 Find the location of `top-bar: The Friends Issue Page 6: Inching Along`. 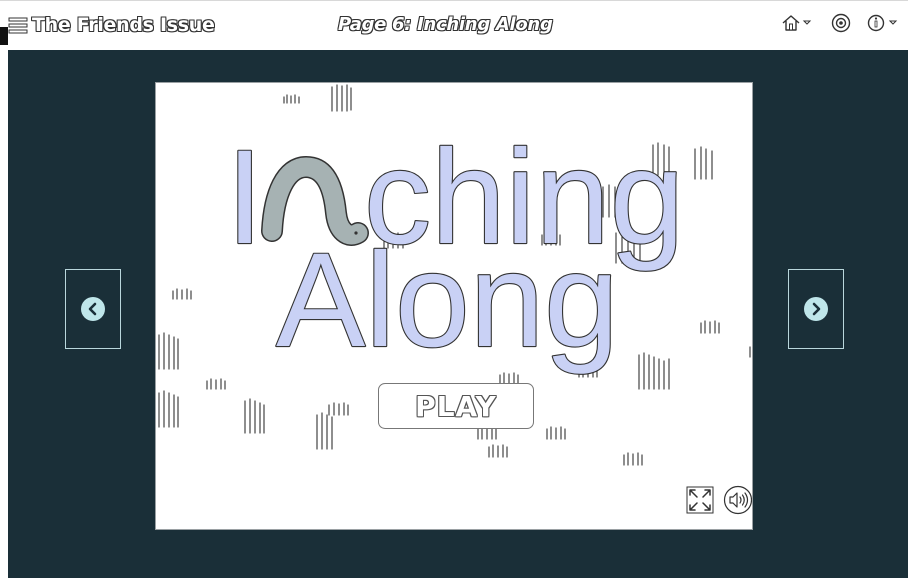

top-bar: The Friends Issue Page 6: Inching Along is located at coordinates (454, 25).